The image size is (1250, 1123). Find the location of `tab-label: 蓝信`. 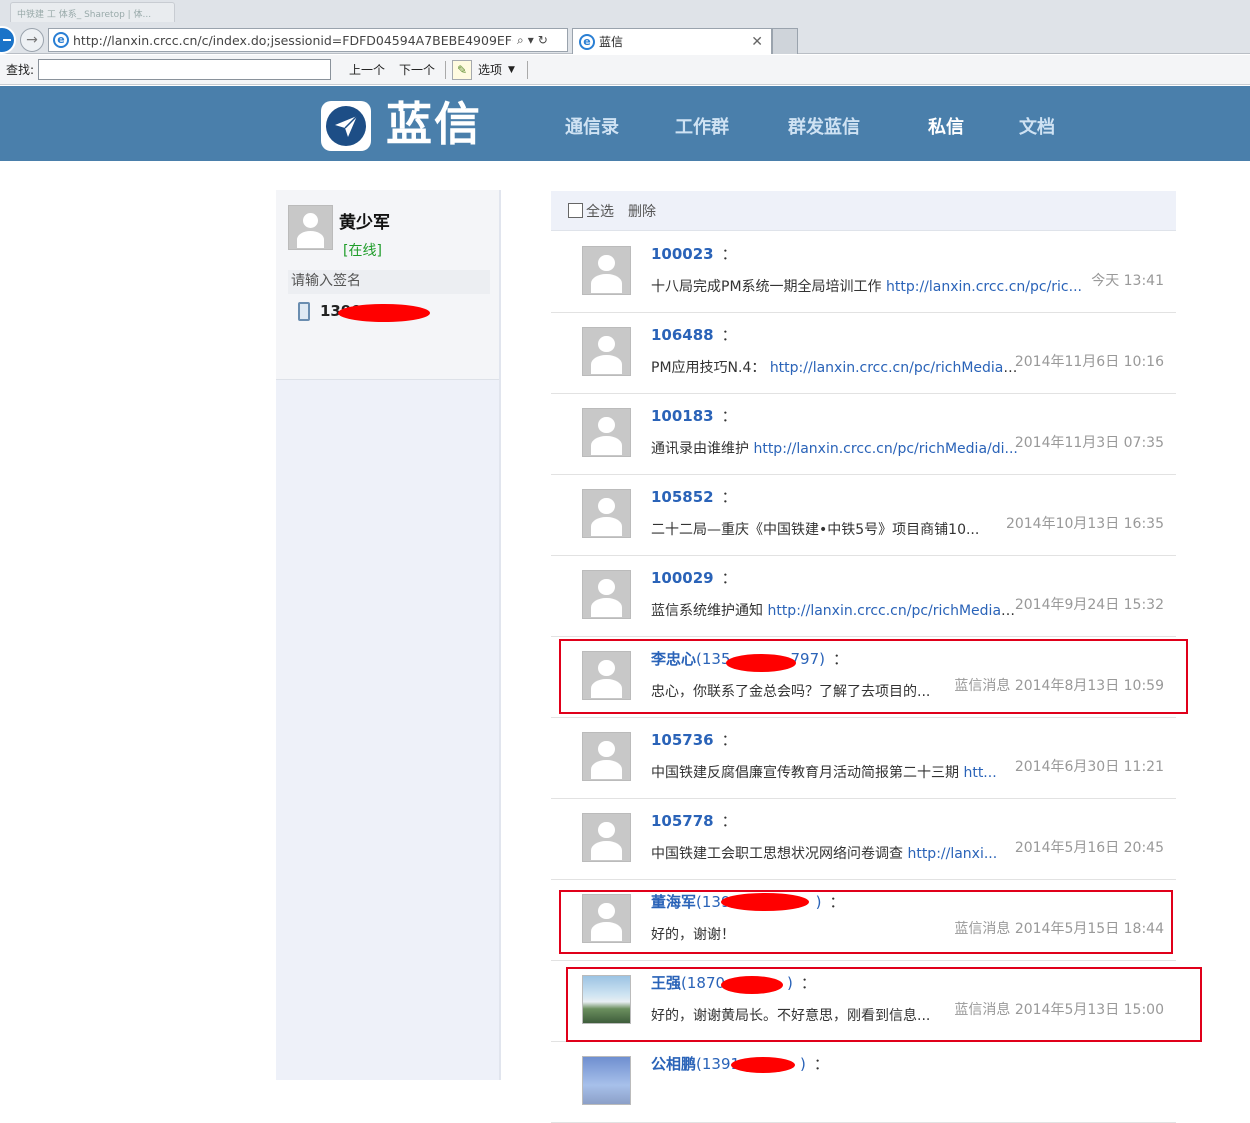

tab-label: 蓝信 is located at coordinates (611, 42).